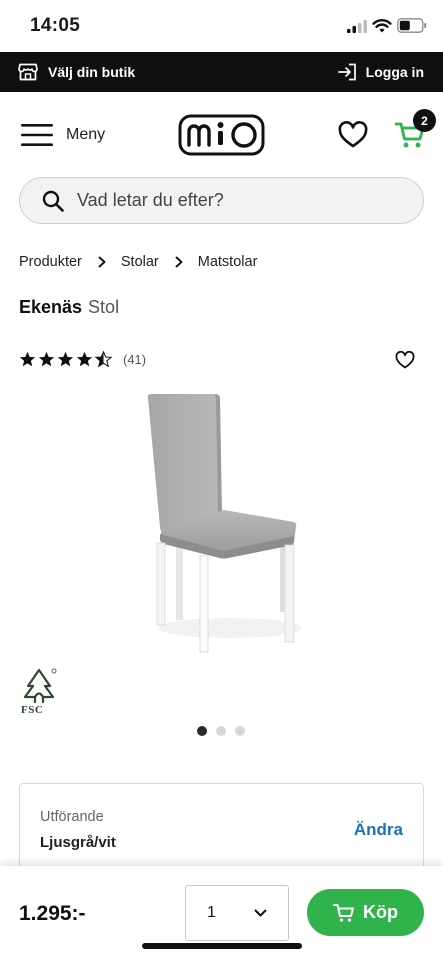 Image resolution: width=443 pixels, height=960 pixels. Describe the element at coordinates (237, 913) in the screenshot. I see `quantity-select: 1` at that location.